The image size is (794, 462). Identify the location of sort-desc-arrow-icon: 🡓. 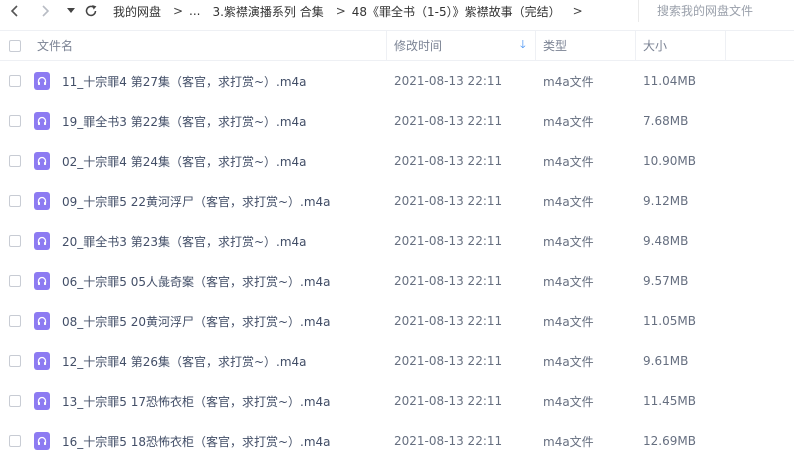
(523, 45).